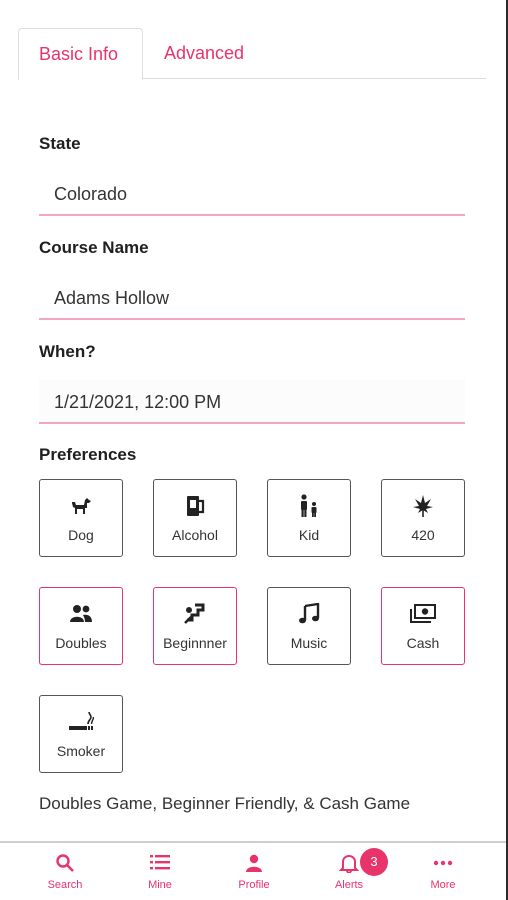 The height and width of the screenshot is (900, 508). I want to click on nav-more: More, so click(443, 871).